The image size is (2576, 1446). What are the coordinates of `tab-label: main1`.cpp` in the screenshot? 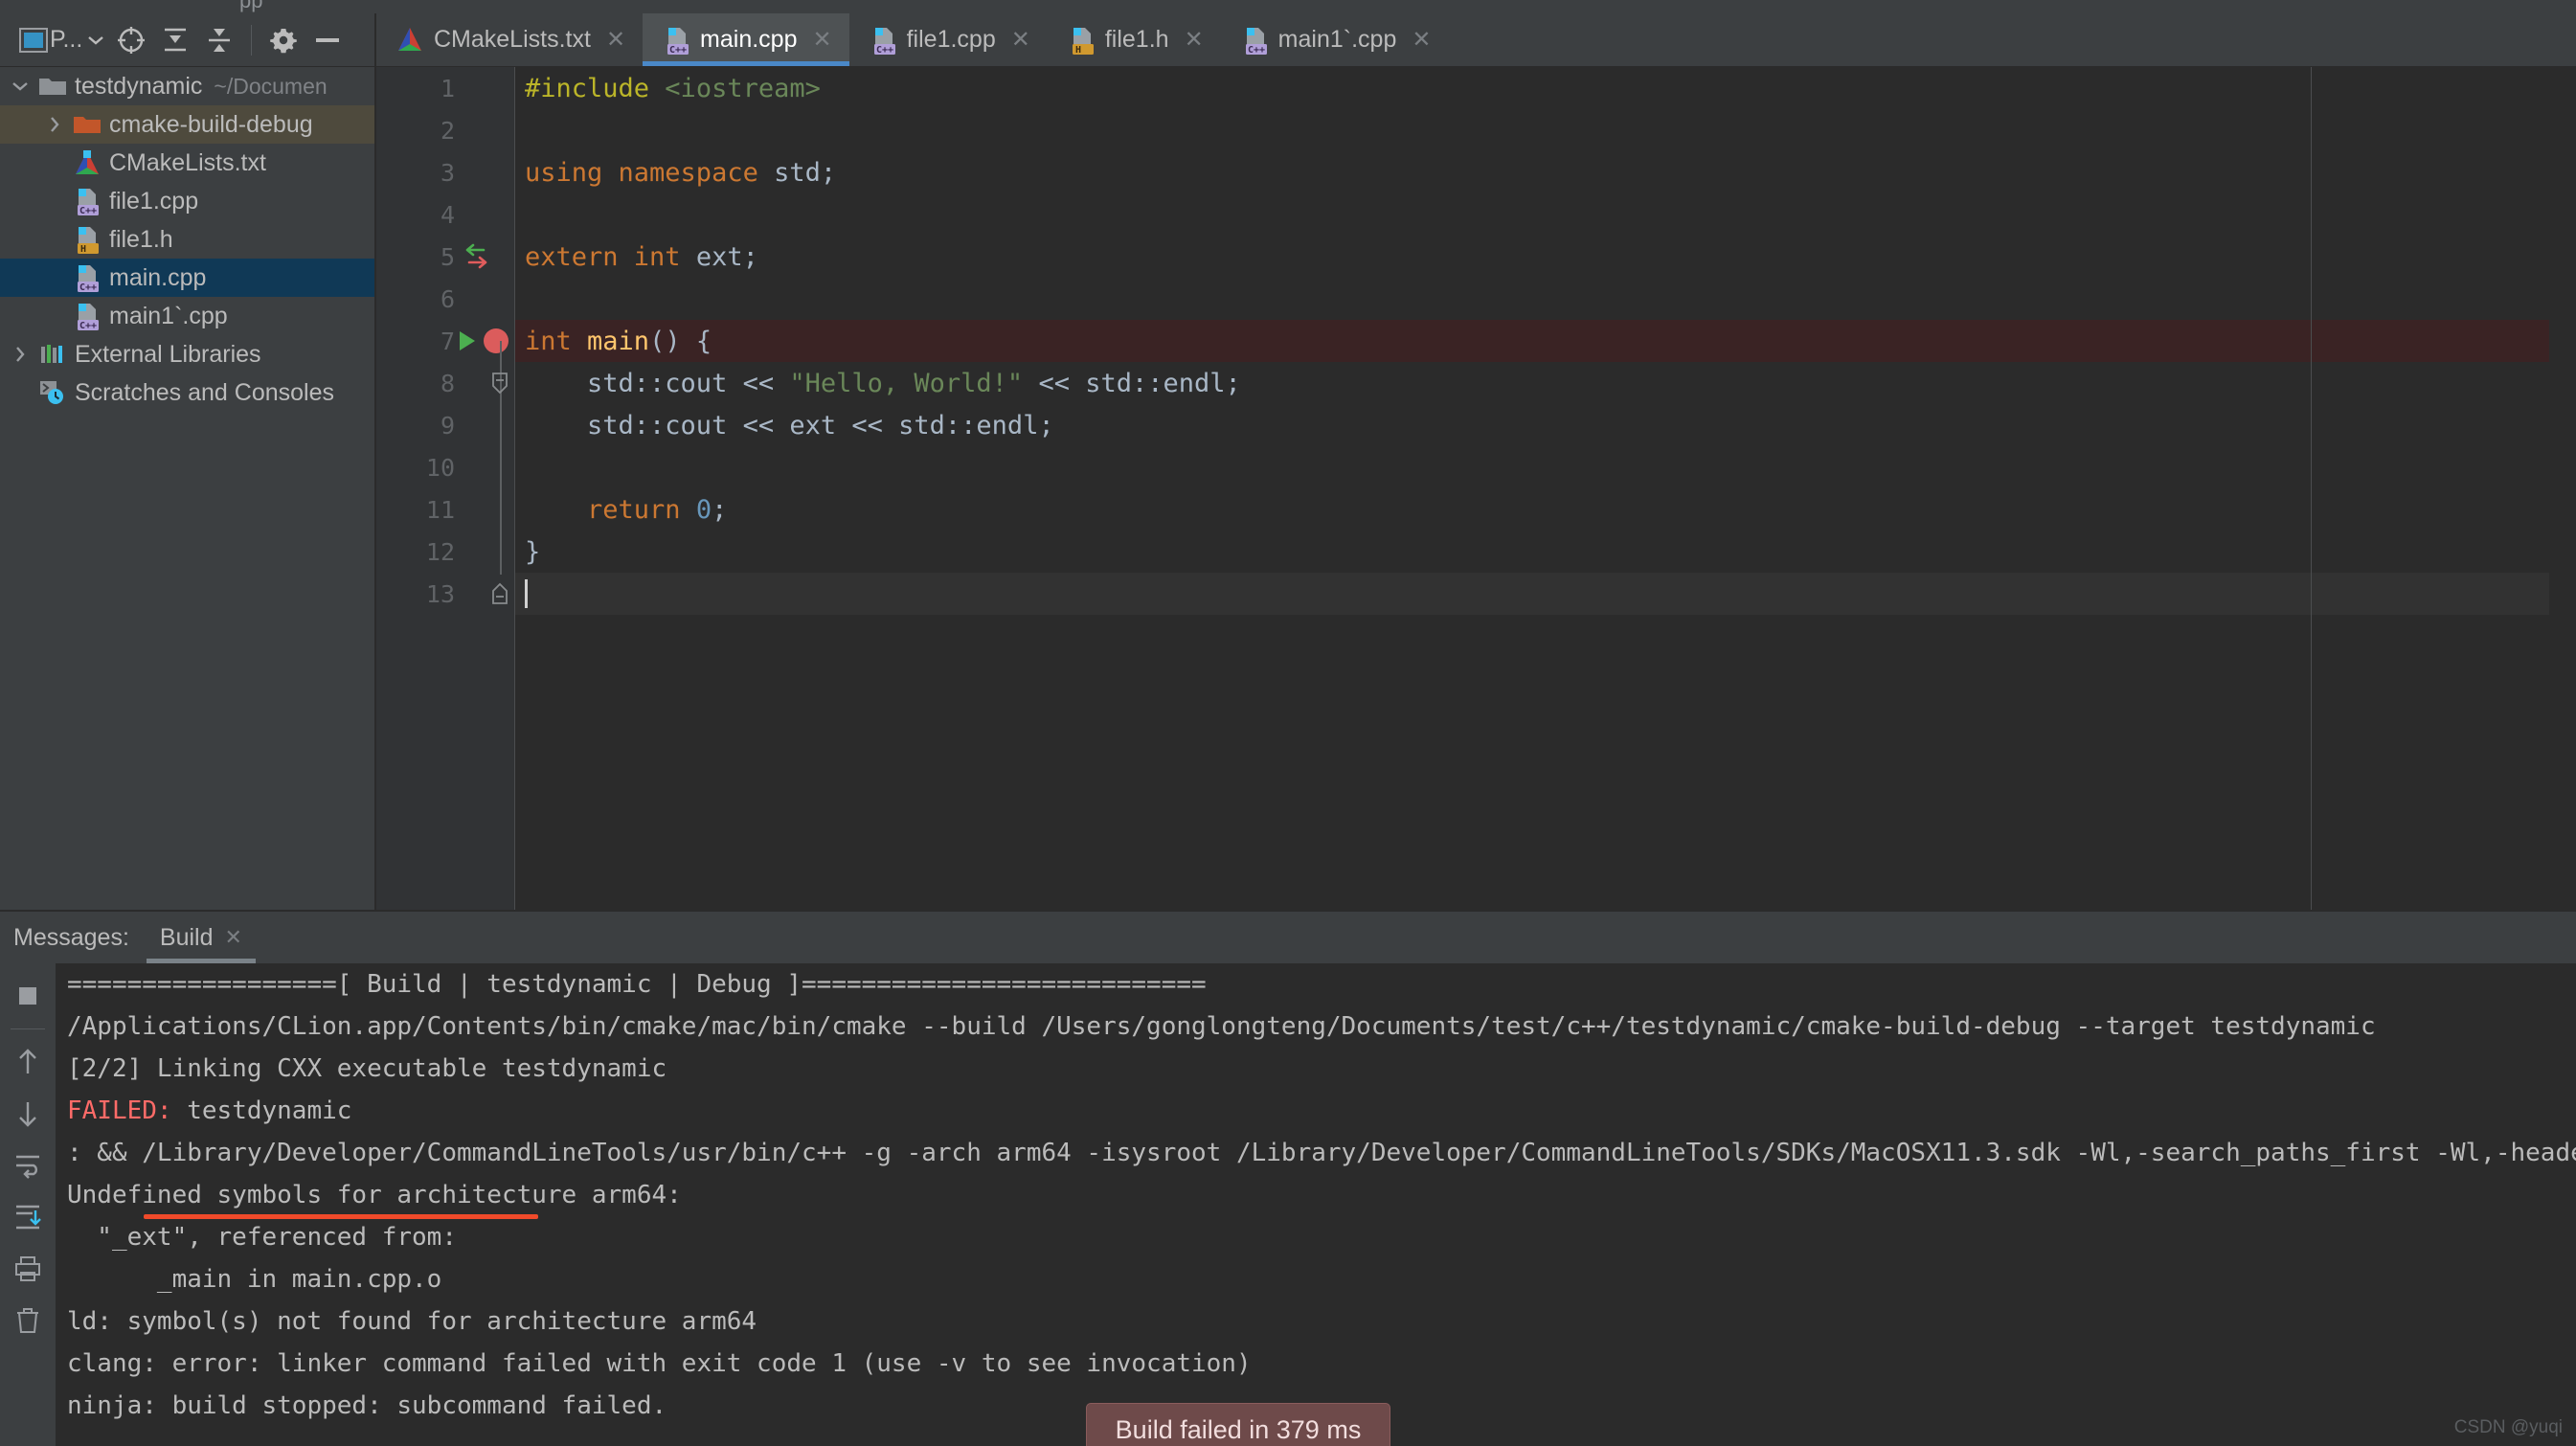 It's located at (1337, 39).